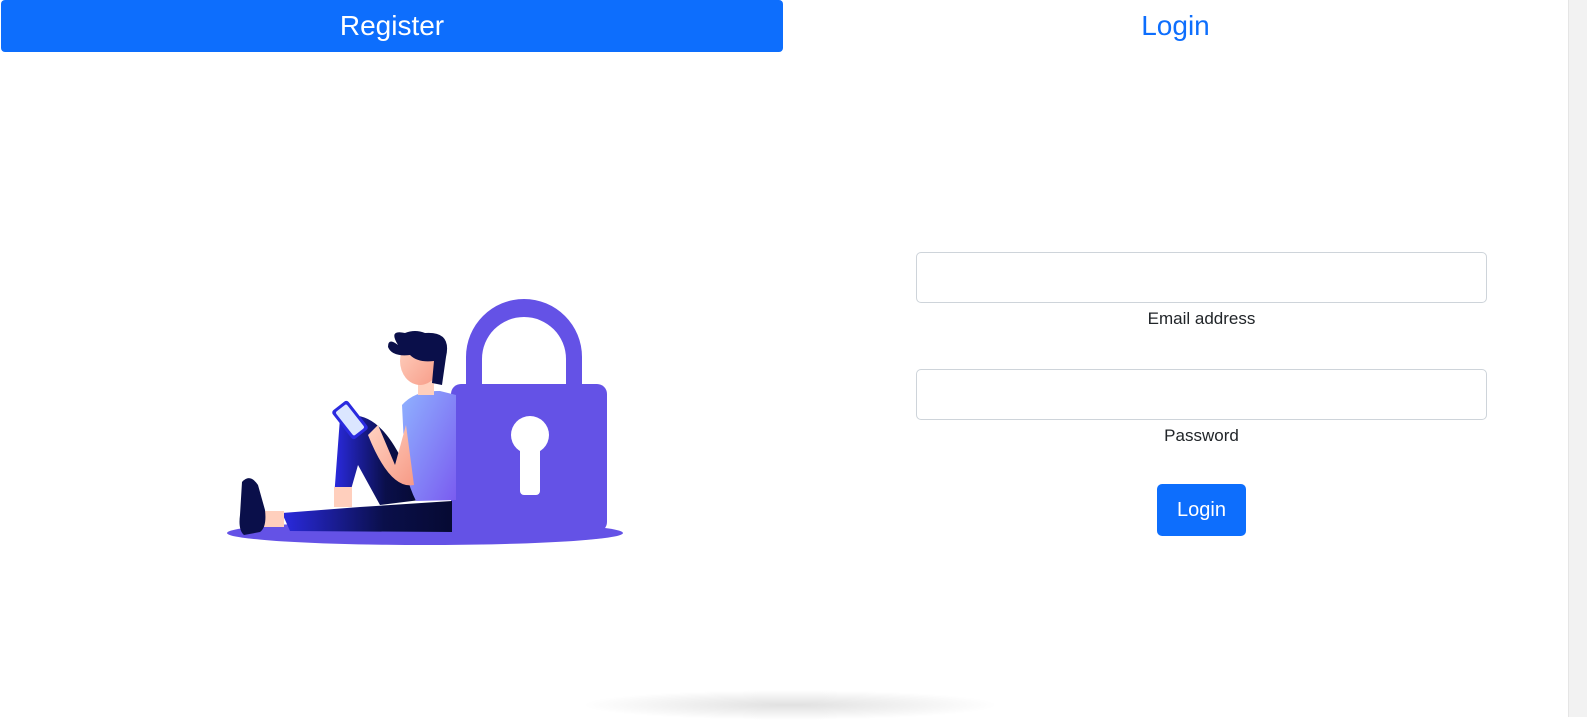 This screenshot has height=720, width=1587. What do you see at coordinates (1201, 277) in the screenshot?
I see `email-field` at bounding box center [1201, 277].